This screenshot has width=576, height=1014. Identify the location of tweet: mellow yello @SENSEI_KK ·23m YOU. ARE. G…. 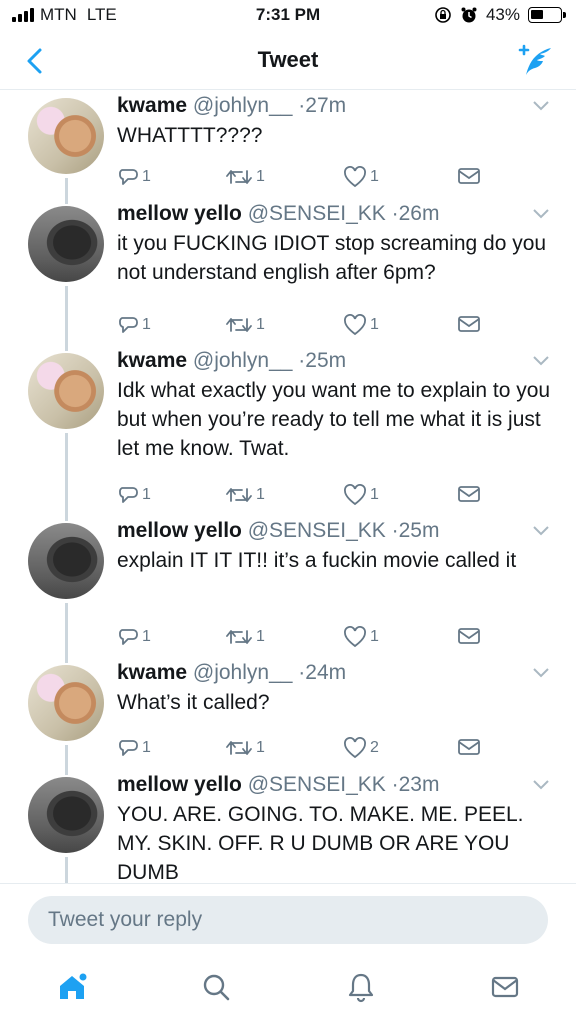
(288, 826).